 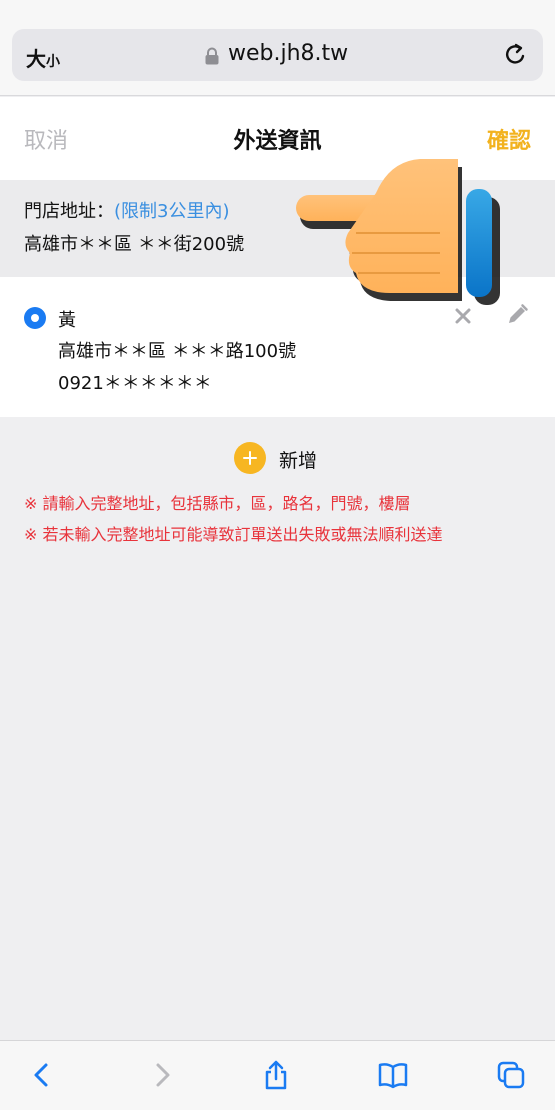 What do you see at coordinates (217, 503) in the screenshot?
I see `address-notice: ※ 請輸入完整地址，包括縣市，區，路名，門號，樓層` at bounding box center [217, 503].